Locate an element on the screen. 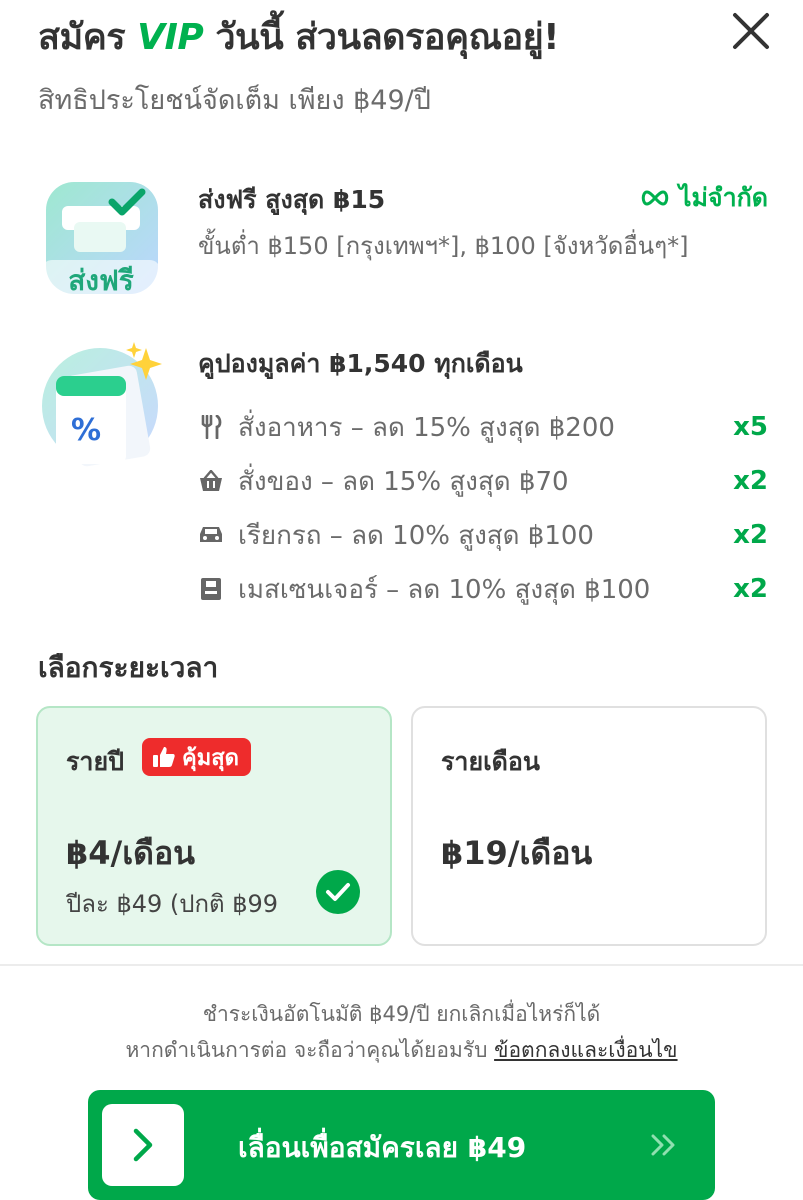 The image size is (803, 1200). unlimited-text: ไม่จำกัด is located at coordinates (723, 197).